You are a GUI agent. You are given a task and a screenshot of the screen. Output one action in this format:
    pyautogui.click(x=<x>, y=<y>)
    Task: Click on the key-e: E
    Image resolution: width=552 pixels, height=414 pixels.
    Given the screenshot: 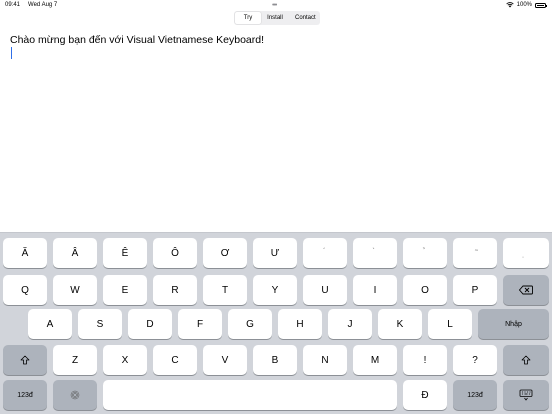 What is the action you would take?
    pyautogui.click(x=125, y=290)
    